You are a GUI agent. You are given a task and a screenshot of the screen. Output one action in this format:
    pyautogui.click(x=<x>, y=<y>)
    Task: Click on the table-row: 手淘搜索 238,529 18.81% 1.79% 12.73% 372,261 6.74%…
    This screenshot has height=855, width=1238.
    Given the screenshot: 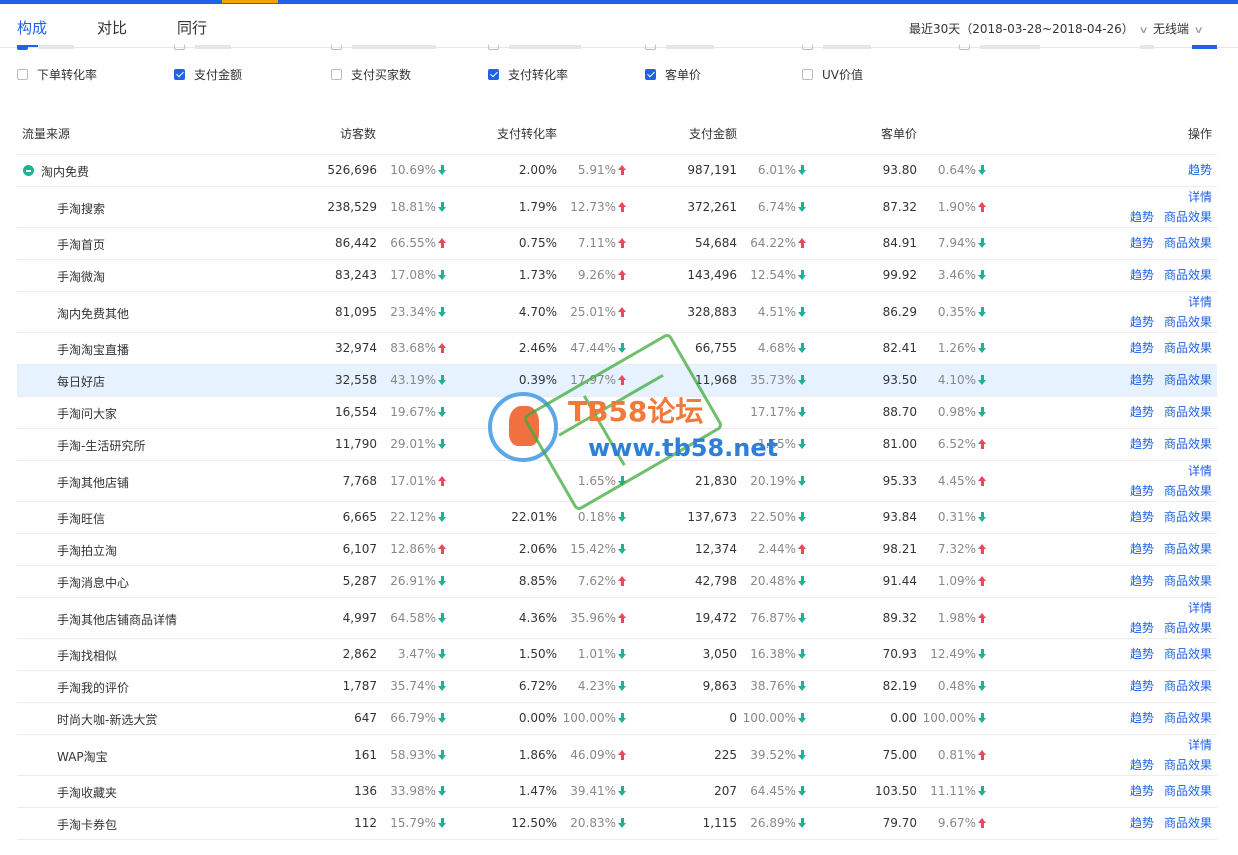 What is the action you would take?
    pyautogui.click(x=617, y=207)
    